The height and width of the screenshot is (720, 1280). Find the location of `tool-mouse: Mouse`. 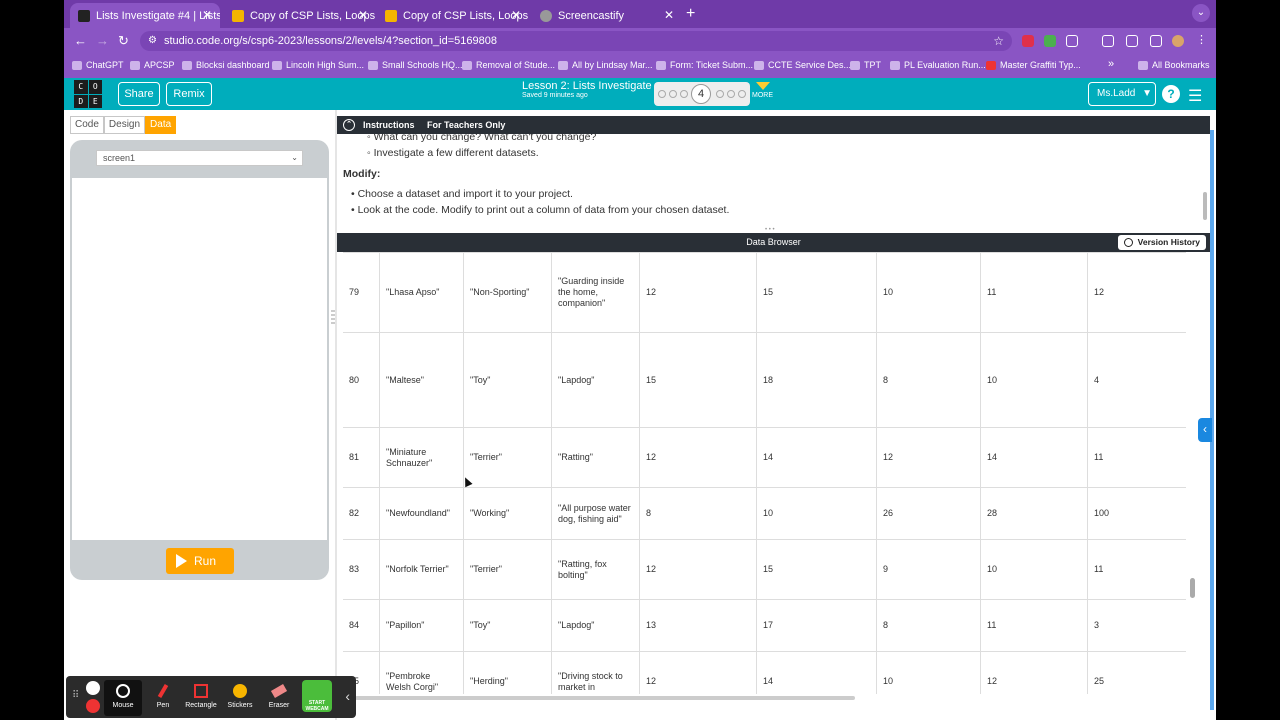

tool-mouse: Mouse is located at coordinates (123, 698).